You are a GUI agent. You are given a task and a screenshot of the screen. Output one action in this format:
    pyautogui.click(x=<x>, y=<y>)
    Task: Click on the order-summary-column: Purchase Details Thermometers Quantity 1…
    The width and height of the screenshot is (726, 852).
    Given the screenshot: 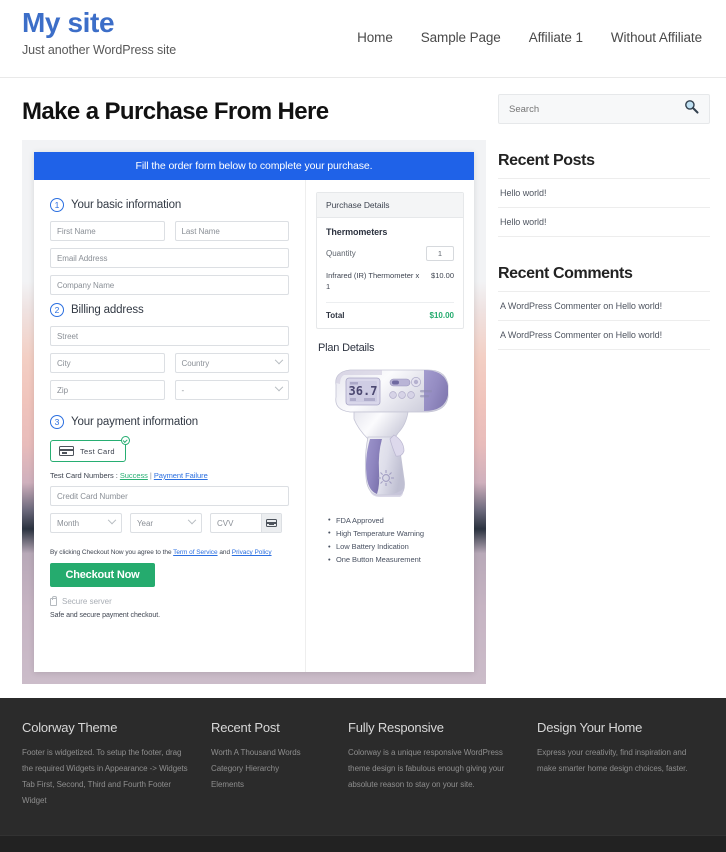 What is the action you would take?
    pyautogui.click(x=390, y=426)
    